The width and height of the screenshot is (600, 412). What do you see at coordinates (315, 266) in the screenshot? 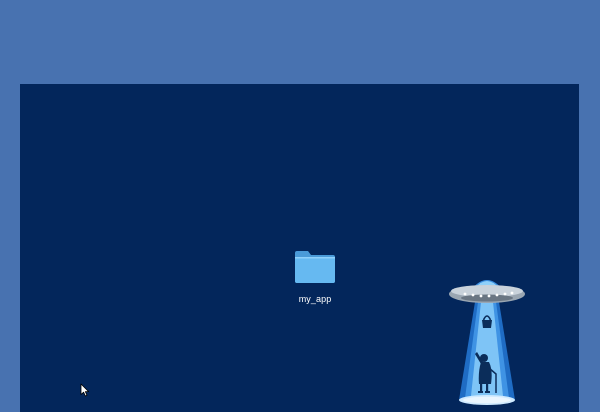
I see `folder-icon` at bounding box center [315, 266].